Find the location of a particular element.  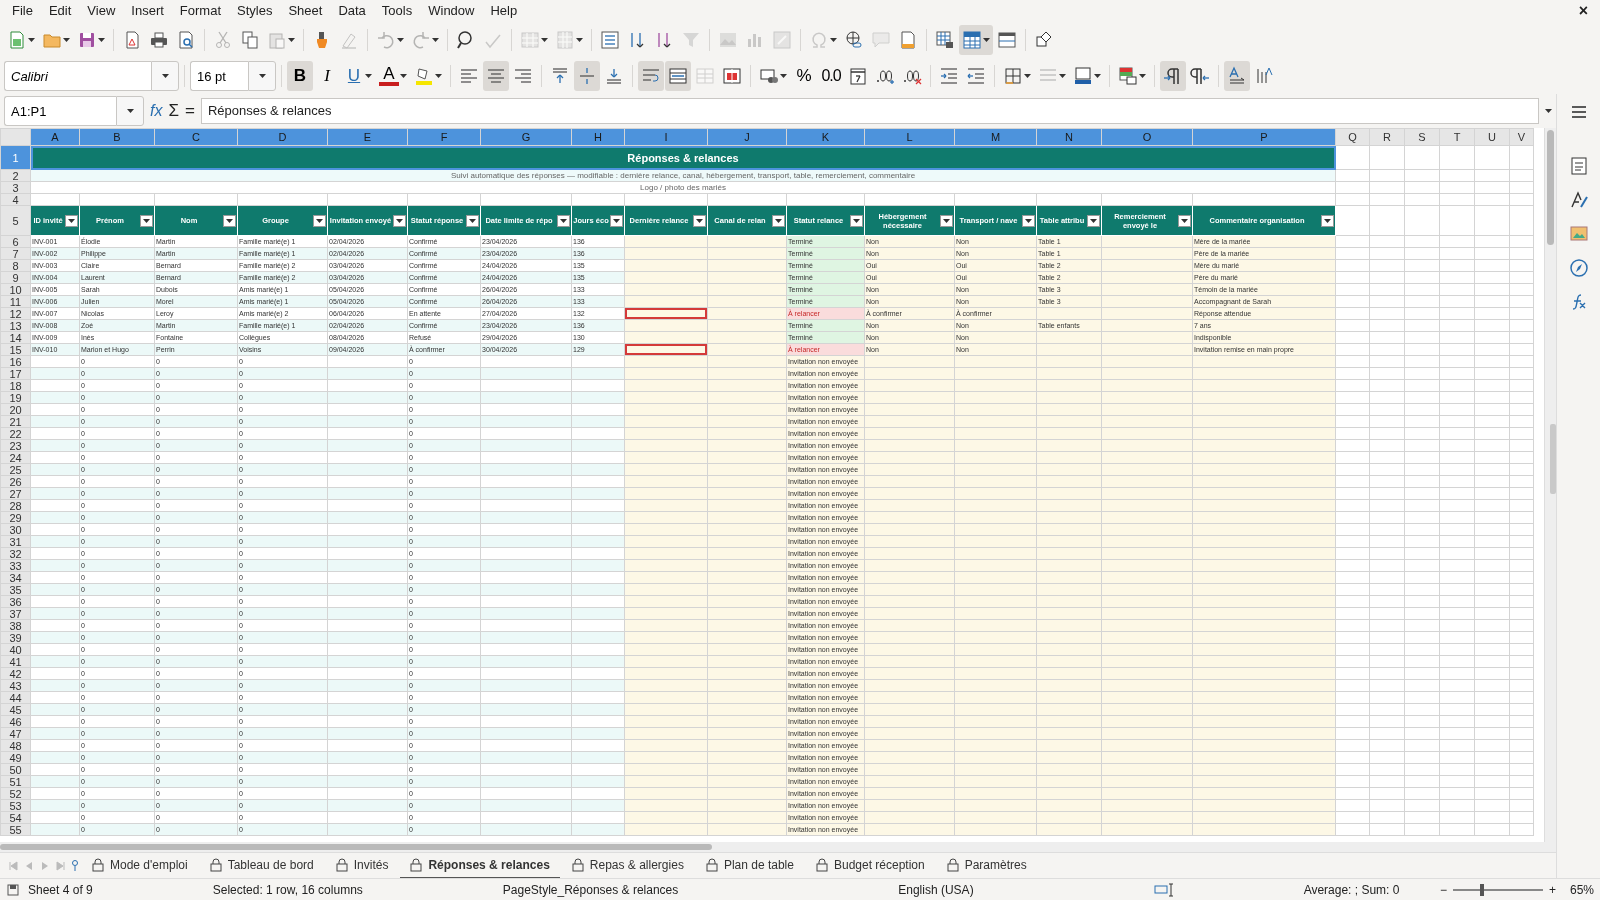

formula-input-field: Réponses & relances is located at coordinates (869, 111).